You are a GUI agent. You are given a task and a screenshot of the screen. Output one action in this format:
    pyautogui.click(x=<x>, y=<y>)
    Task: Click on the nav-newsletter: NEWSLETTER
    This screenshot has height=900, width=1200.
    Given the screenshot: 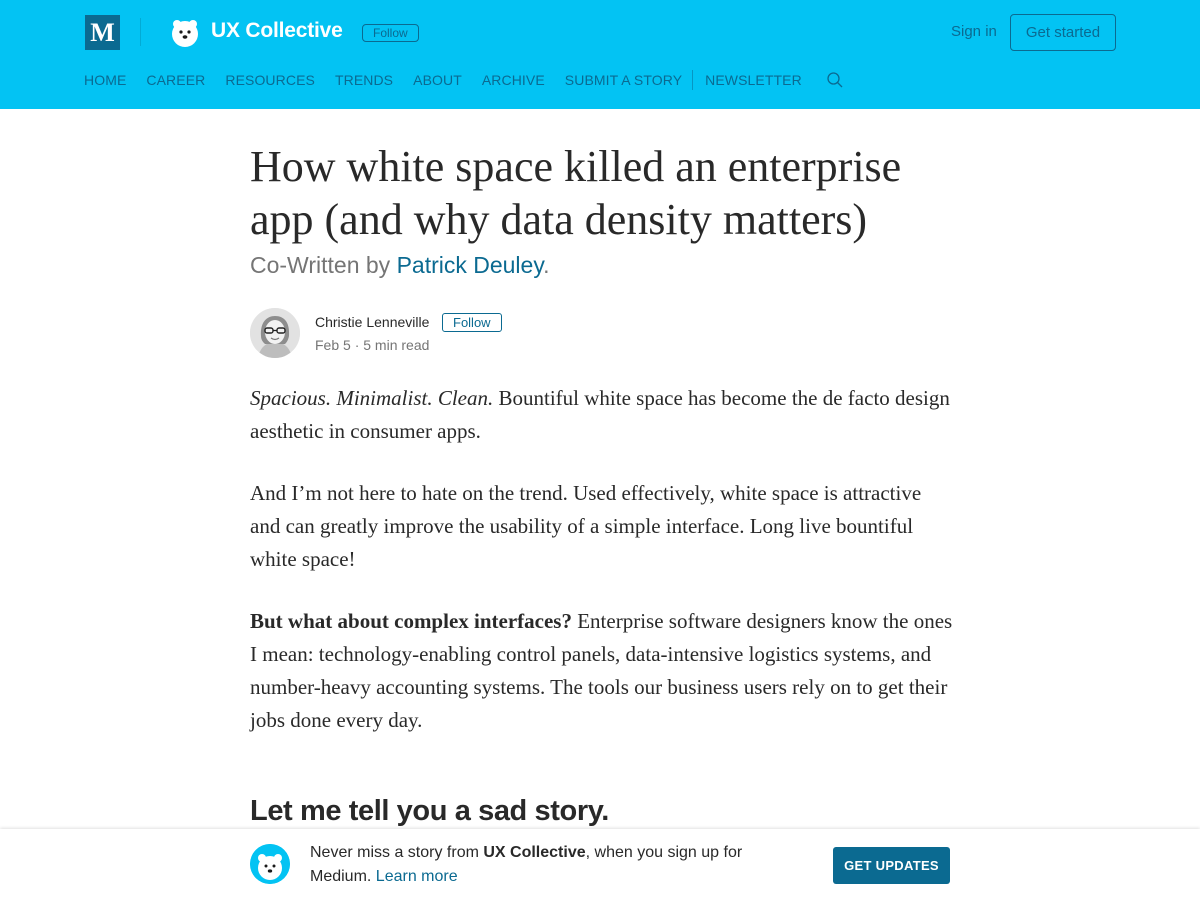 What is the action you would take?
    pyautogui.click(x=753, y=80)
    